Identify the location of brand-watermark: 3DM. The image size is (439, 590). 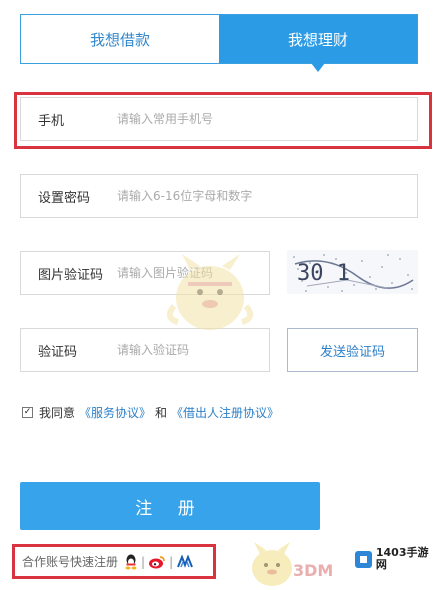
(313, 570).